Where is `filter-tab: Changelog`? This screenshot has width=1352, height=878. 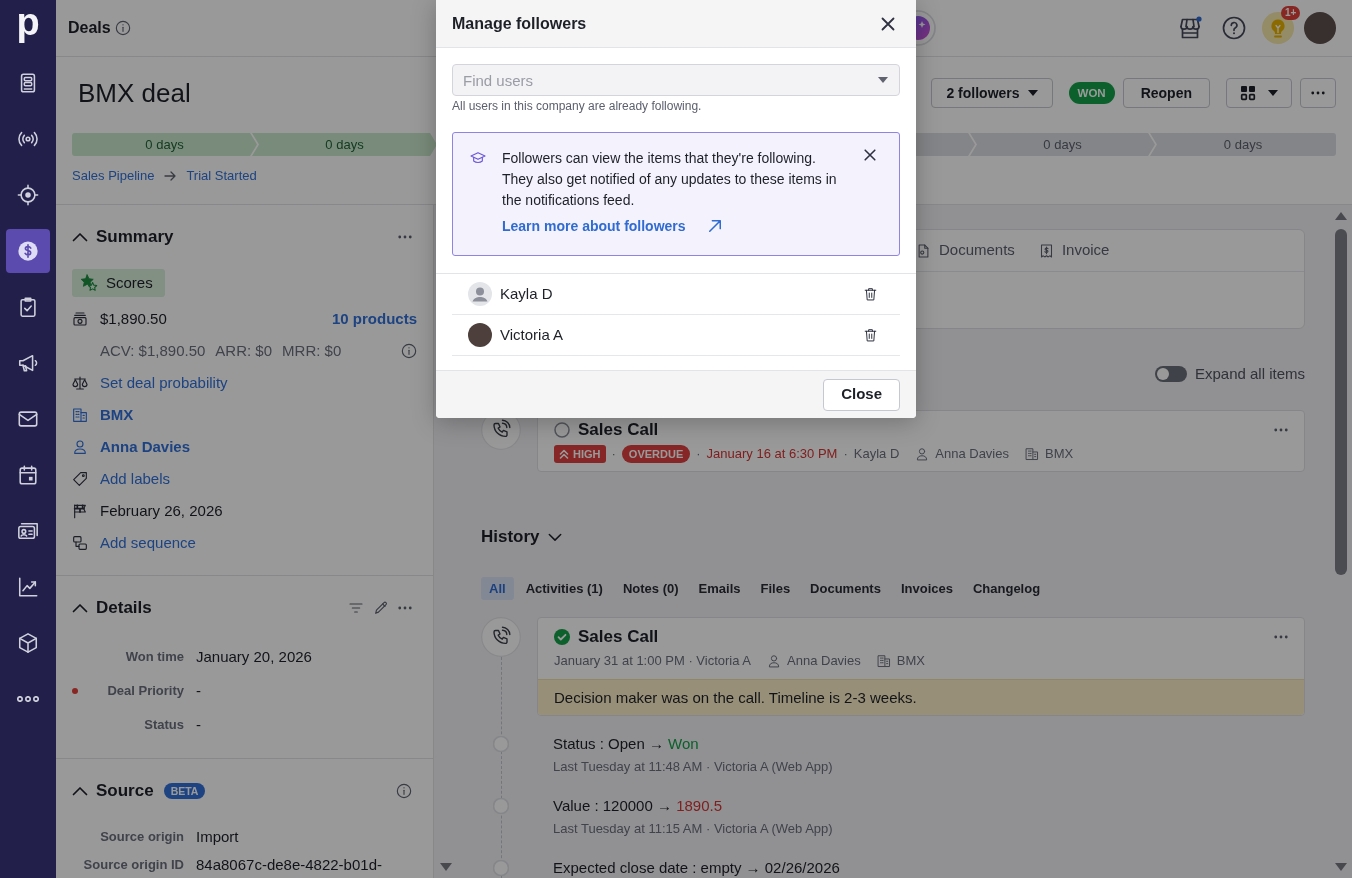 filter-tab: Changelog is located at coordinates (1006, 588).